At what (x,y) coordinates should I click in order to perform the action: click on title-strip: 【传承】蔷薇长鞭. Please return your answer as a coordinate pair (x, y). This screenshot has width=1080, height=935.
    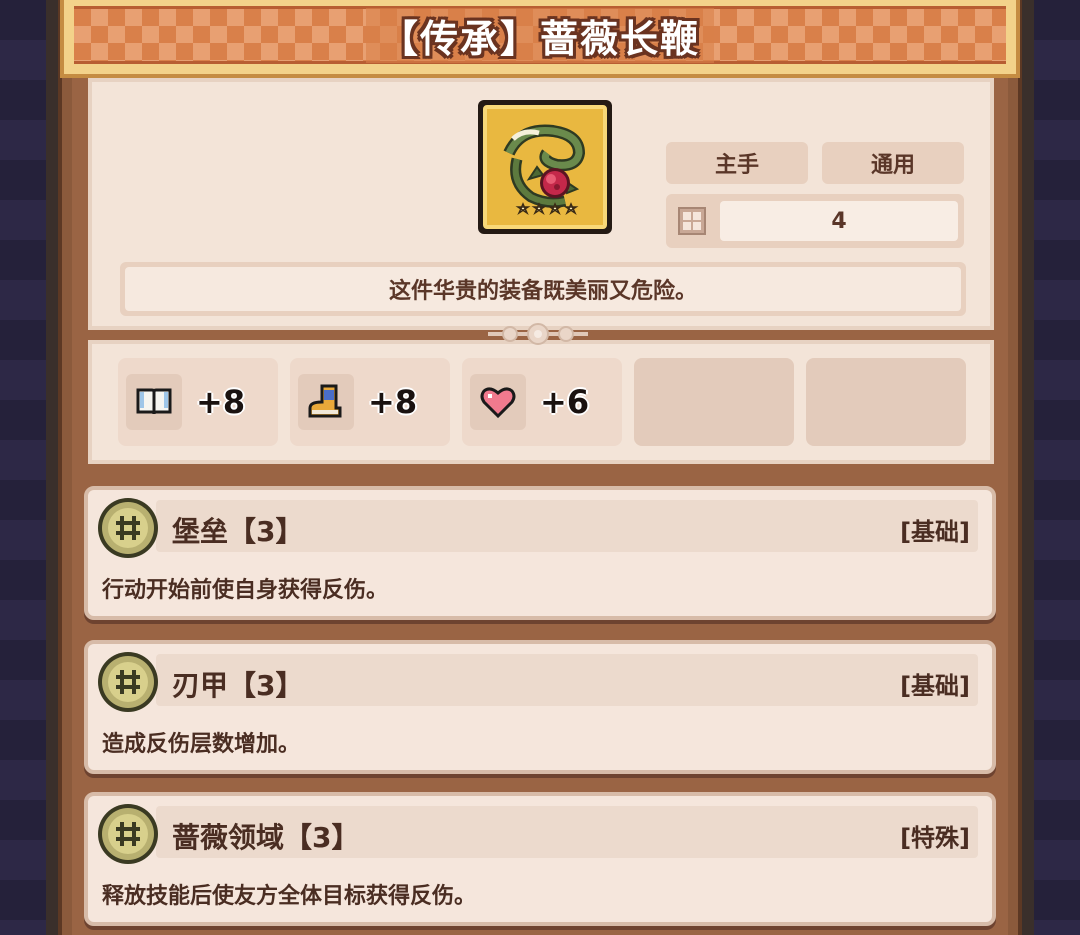
    Looking at the image, I should click on (540, 35).